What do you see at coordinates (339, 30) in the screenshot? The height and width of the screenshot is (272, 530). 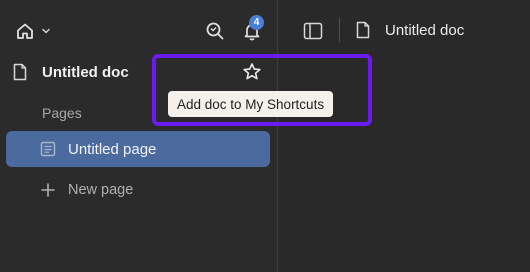 I see `header-divider` at bounding box center [339, 30].